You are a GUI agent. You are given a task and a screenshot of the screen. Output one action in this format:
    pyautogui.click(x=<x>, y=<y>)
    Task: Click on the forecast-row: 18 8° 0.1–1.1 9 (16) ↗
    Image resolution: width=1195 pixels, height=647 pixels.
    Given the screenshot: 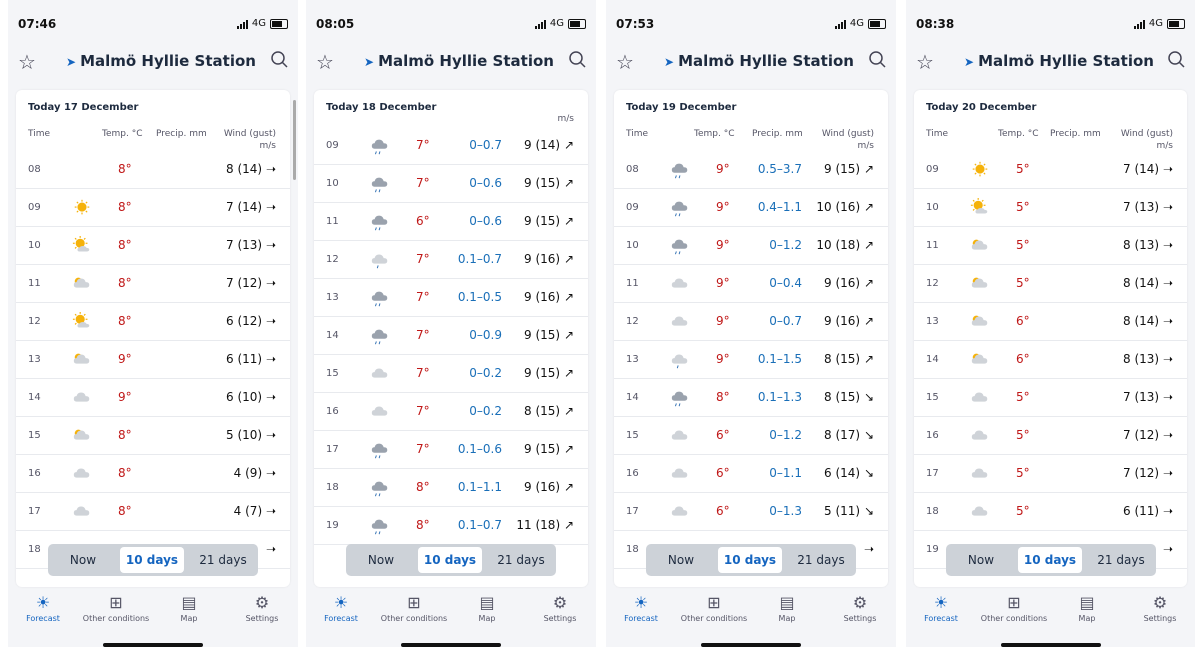 What is the action you would take?
    pyautogui.click(x=451, y=487)
    